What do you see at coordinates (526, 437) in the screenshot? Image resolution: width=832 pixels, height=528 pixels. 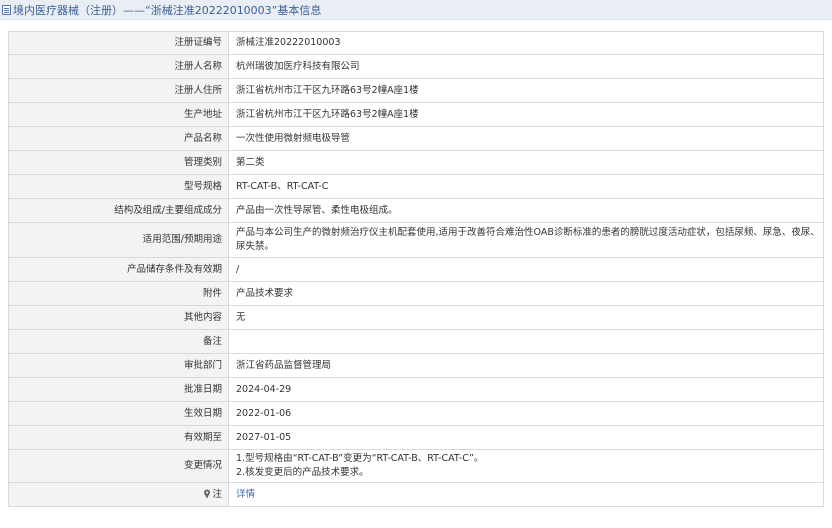 I see `row-value: 2027-01-05` at bounding box center [526, 437].